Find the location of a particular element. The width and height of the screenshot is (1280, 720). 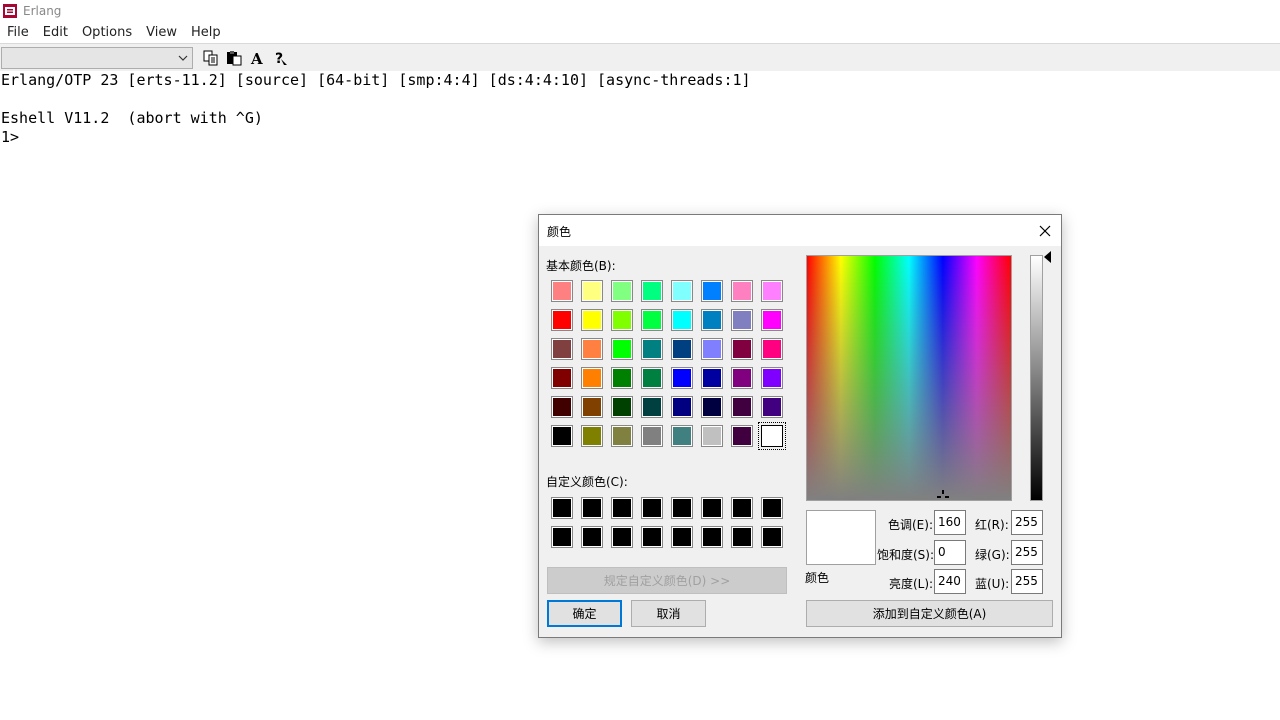

luminance-slider is located at coordinates (1036, 378).